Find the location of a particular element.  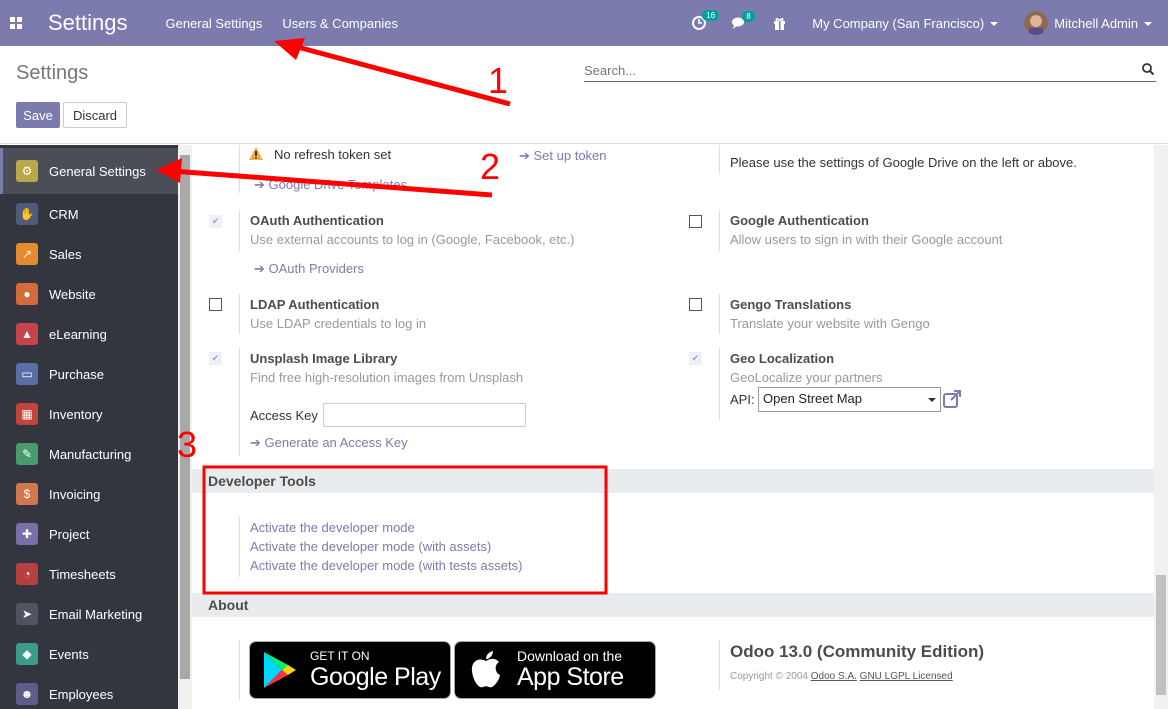

annotation-box-developer-tools is located at coordinates (405, 530).